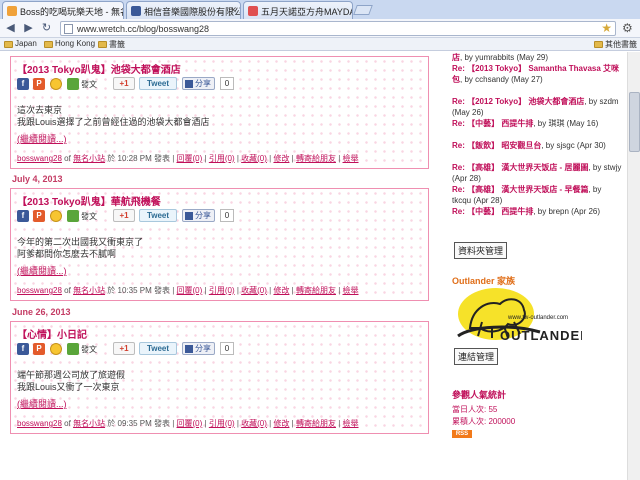 The image size is (640, 480). I want to click on outlander-url: www.tw-outlander.com, so click(537, 318).